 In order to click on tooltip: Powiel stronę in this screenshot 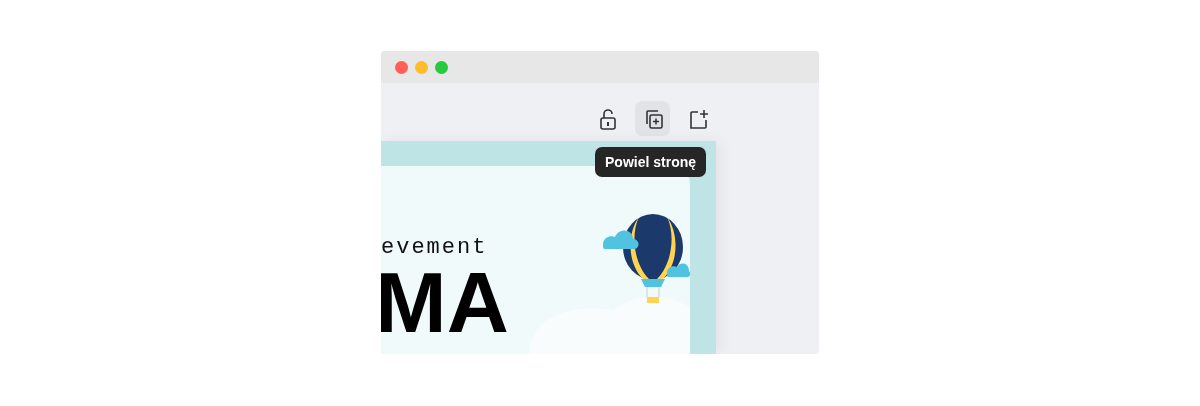, I will do `click(651, 162)`.